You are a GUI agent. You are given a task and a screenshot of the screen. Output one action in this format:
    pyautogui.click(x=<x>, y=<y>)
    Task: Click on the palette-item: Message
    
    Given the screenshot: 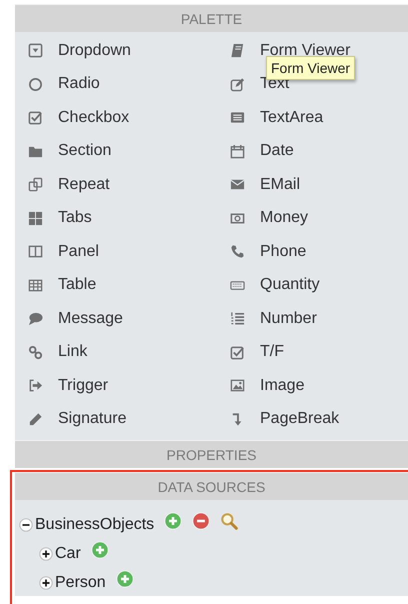 What is the action you would take?
    pyautogui.click(x=129, y=319)
    